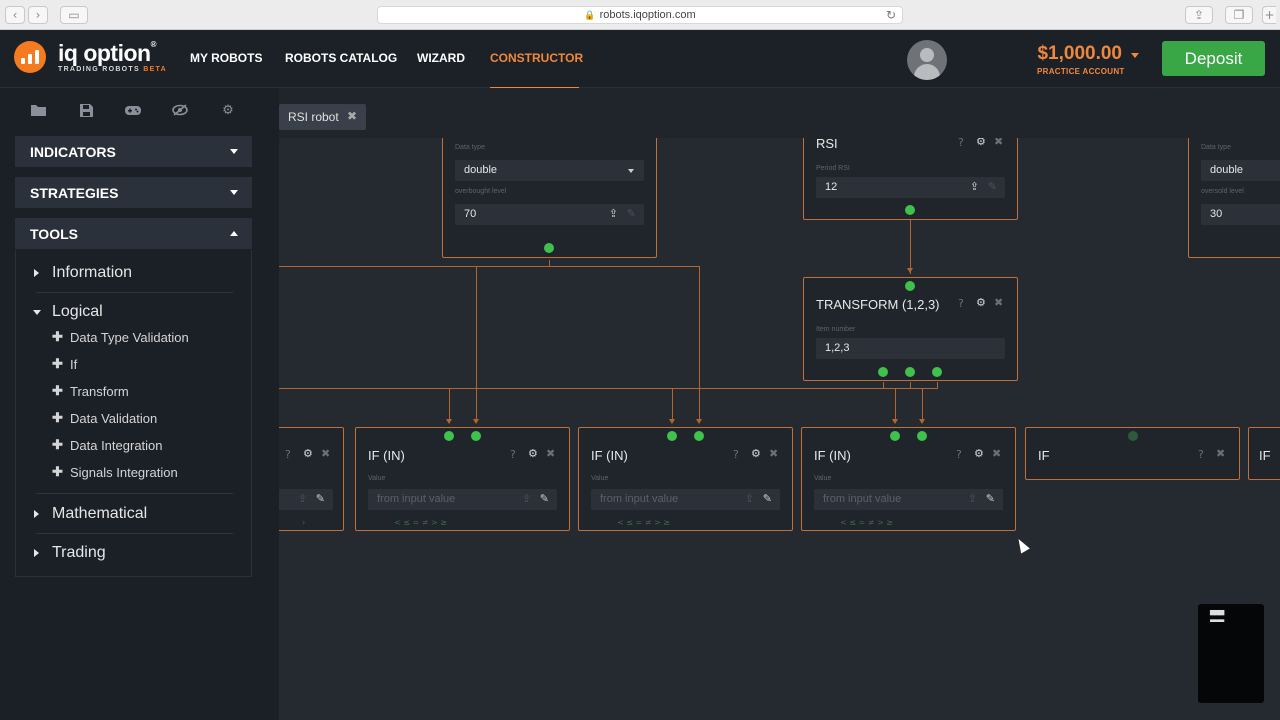 The height and width of the screenshot is (720, 1280). What do you see at coordinates (1079, 54) in the screenshot?
I see `balance-amount: $1,000.00` at bounding box center [1079, 54].